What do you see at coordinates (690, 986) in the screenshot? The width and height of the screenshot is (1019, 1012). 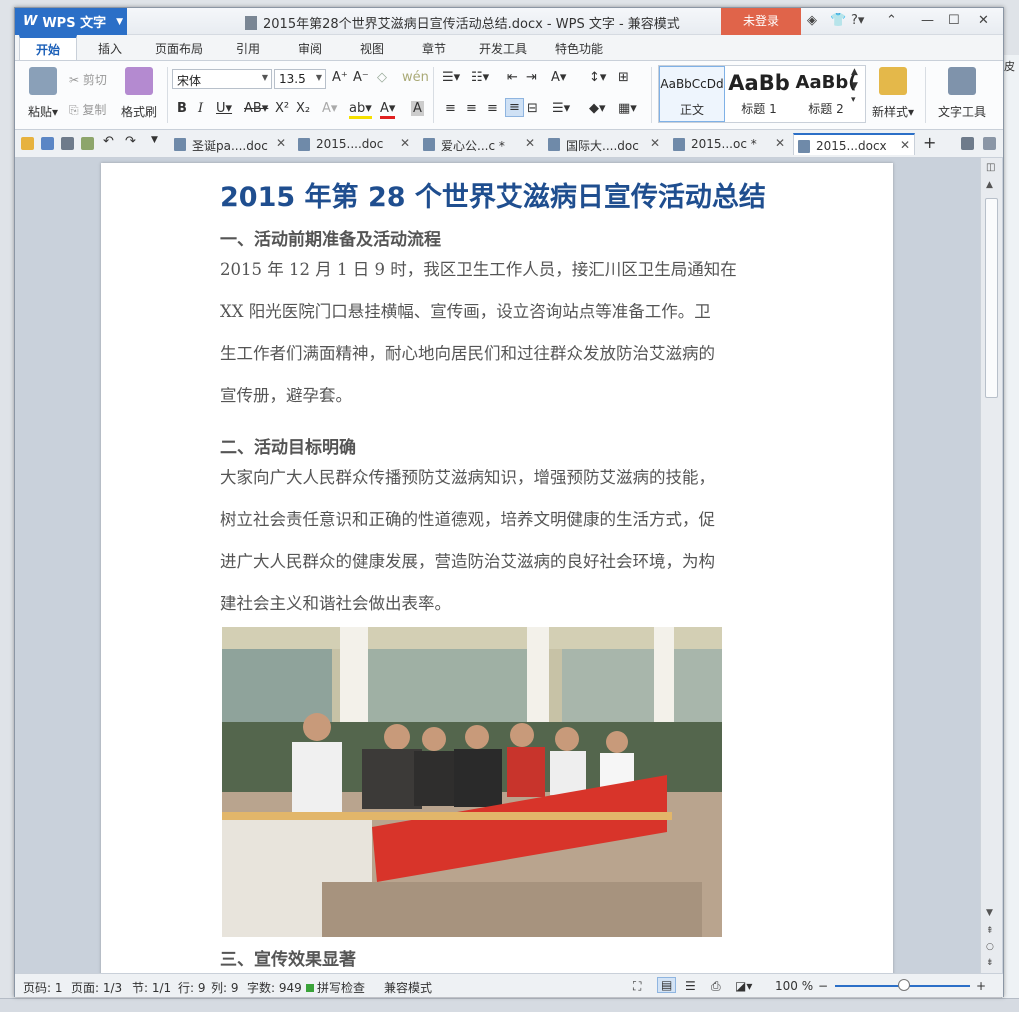 I see `outline-view-icon: ☰` at bounding box center [690, 986].